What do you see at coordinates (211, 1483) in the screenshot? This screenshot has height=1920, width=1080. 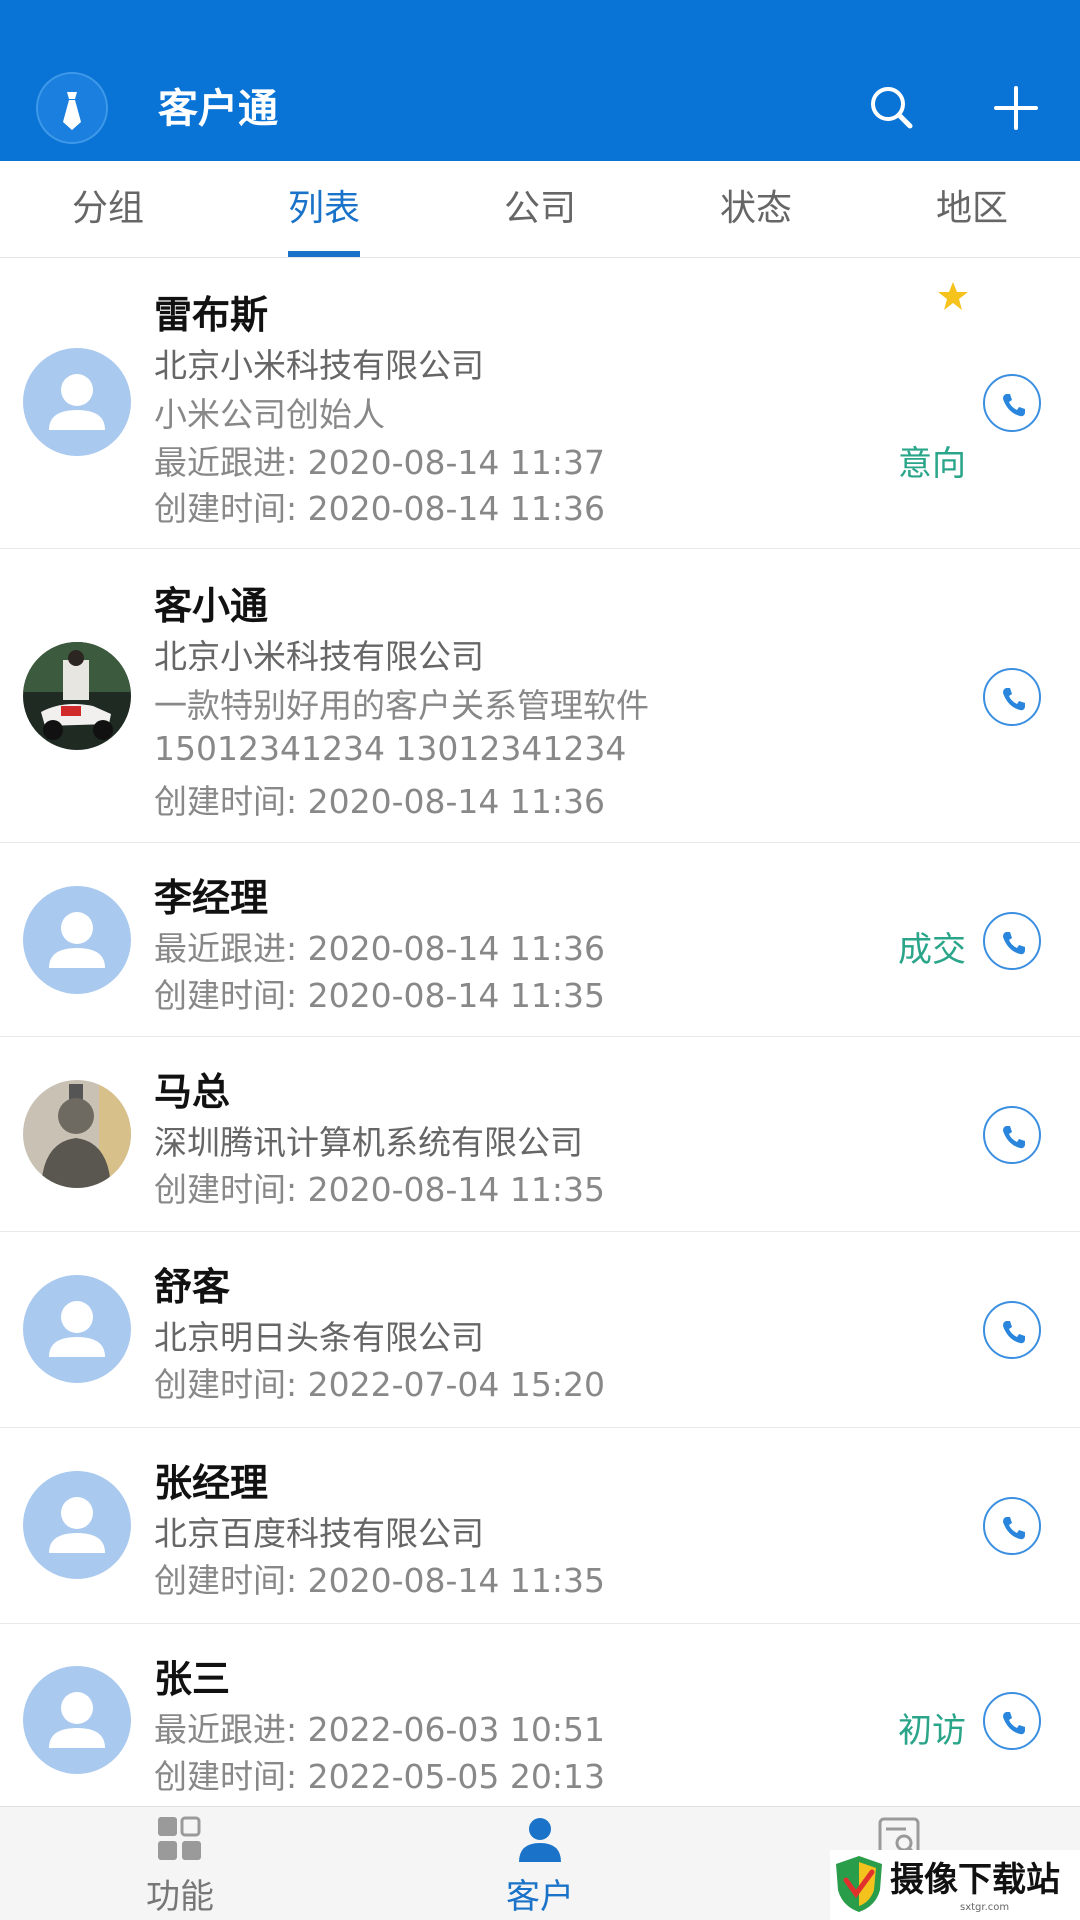 I see `customer-name: 张经理` at bounding box center [211, 1483].